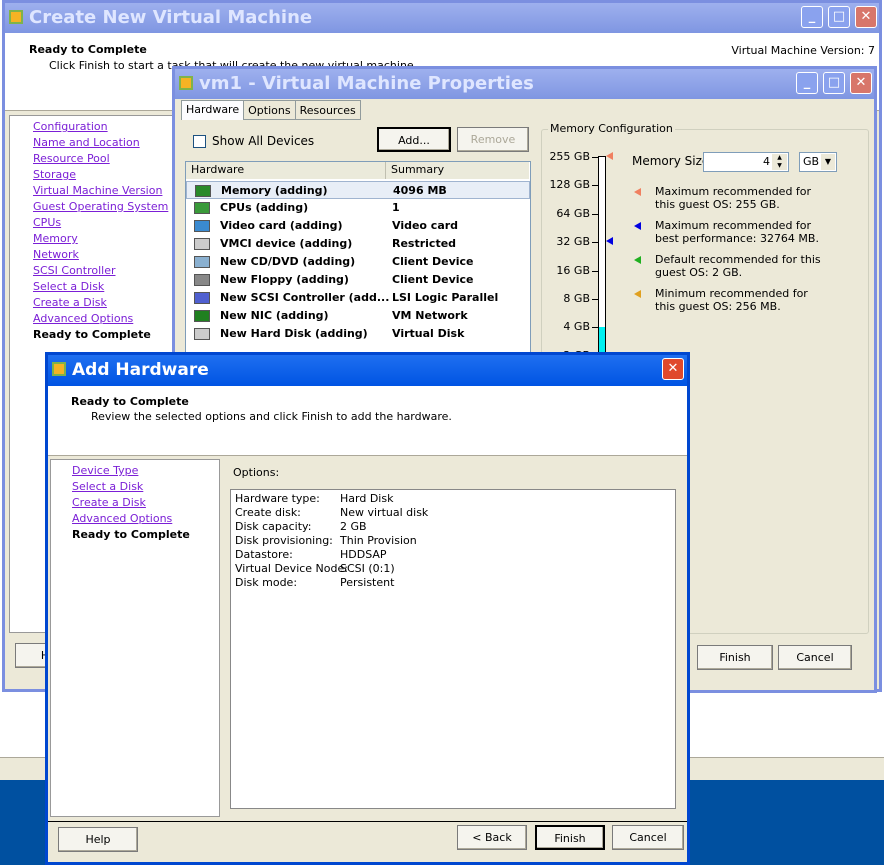 The height and width of the screenshot is (865, 884). I want to click on tick-label: 255 GB, so click(569, 156).